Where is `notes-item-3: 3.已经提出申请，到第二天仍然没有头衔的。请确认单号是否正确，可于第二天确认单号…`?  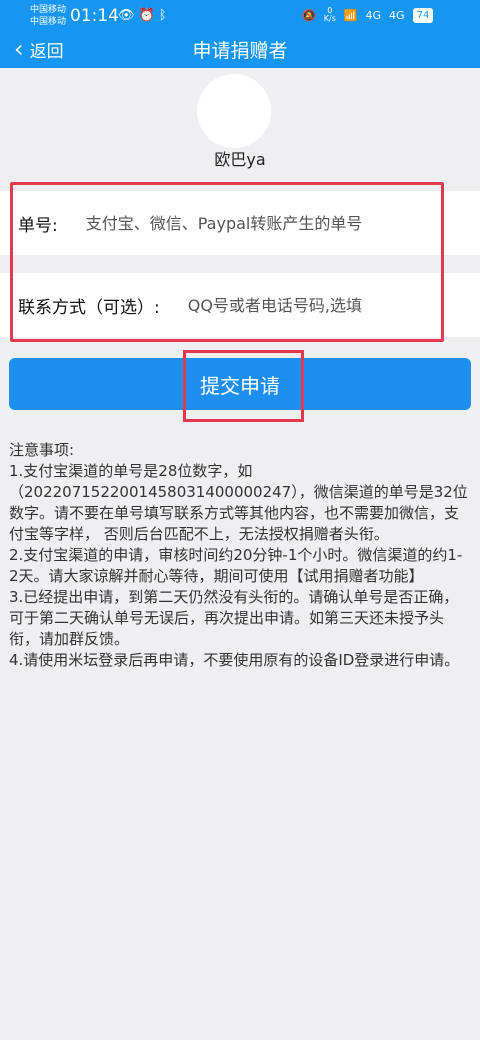
notes-item-3: 3.已经提出申请，到第二天仍然没有头衔的。请确认单号是否正确，可于第二天确认单号… is located at coordinates (234, 618).